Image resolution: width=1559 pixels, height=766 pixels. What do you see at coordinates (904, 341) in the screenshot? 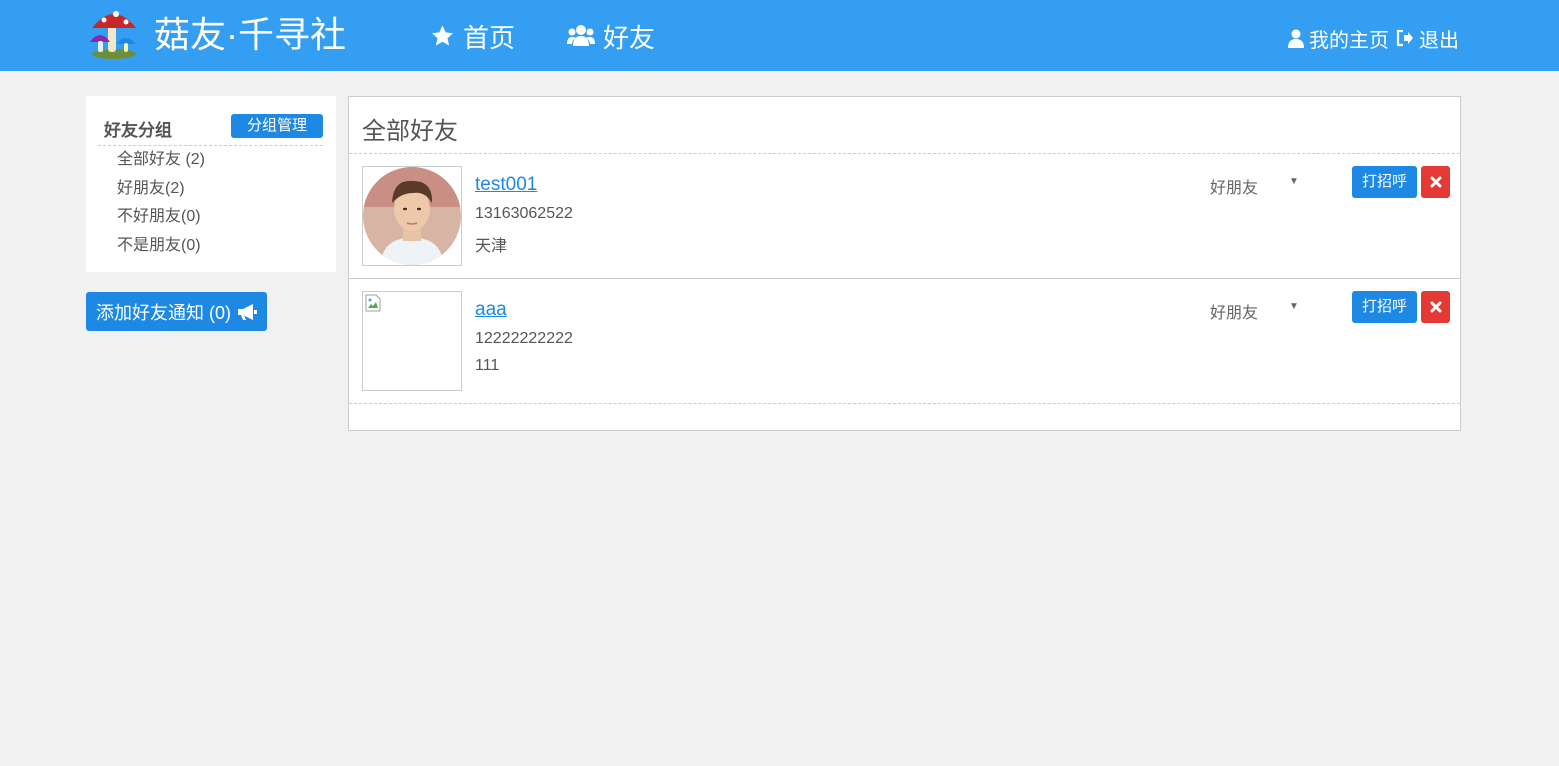
I see `friend-row: aaa 12222222222 111 好朋友 ▼ 打招呼` at bounding box center [904, 341].